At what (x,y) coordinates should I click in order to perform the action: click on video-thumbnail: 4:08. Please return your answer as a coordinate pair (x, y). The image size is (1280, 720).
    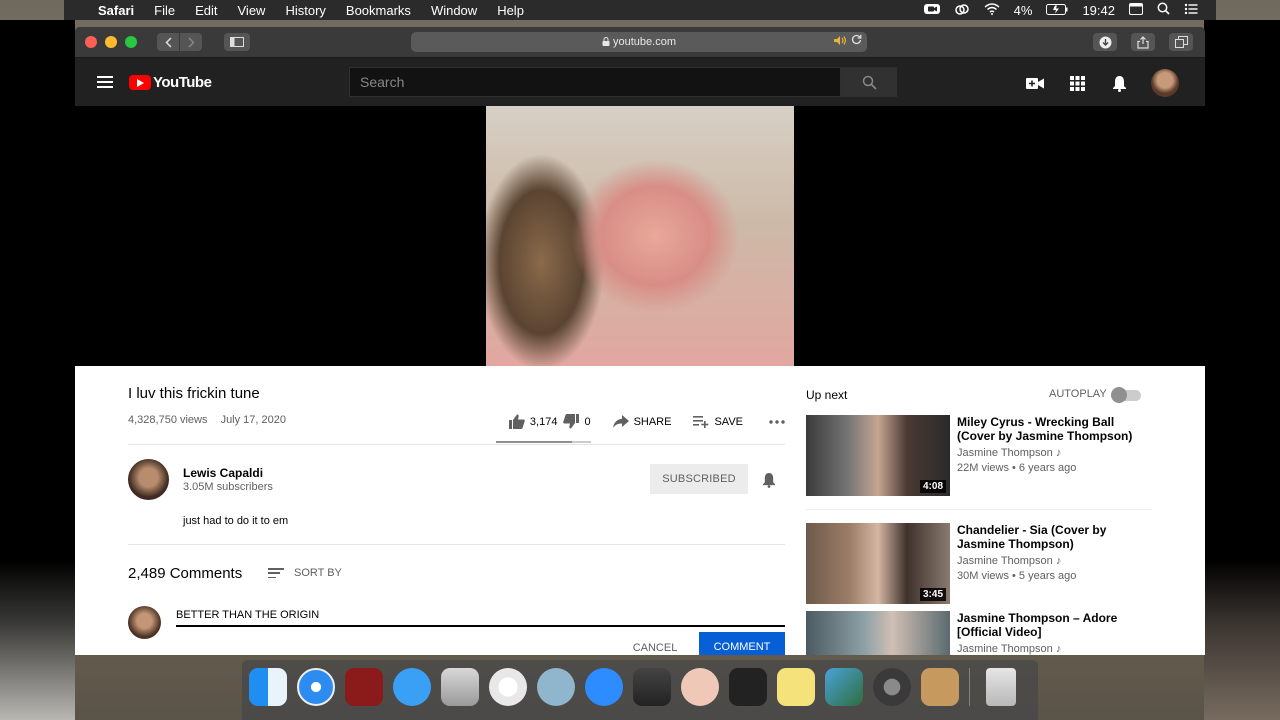
    Looking at the image, I should click on (878, 455).